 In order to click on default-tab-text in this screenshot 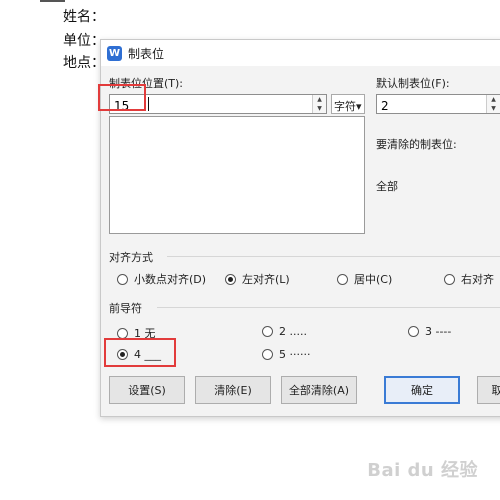, I will do `click(438, 106)`.